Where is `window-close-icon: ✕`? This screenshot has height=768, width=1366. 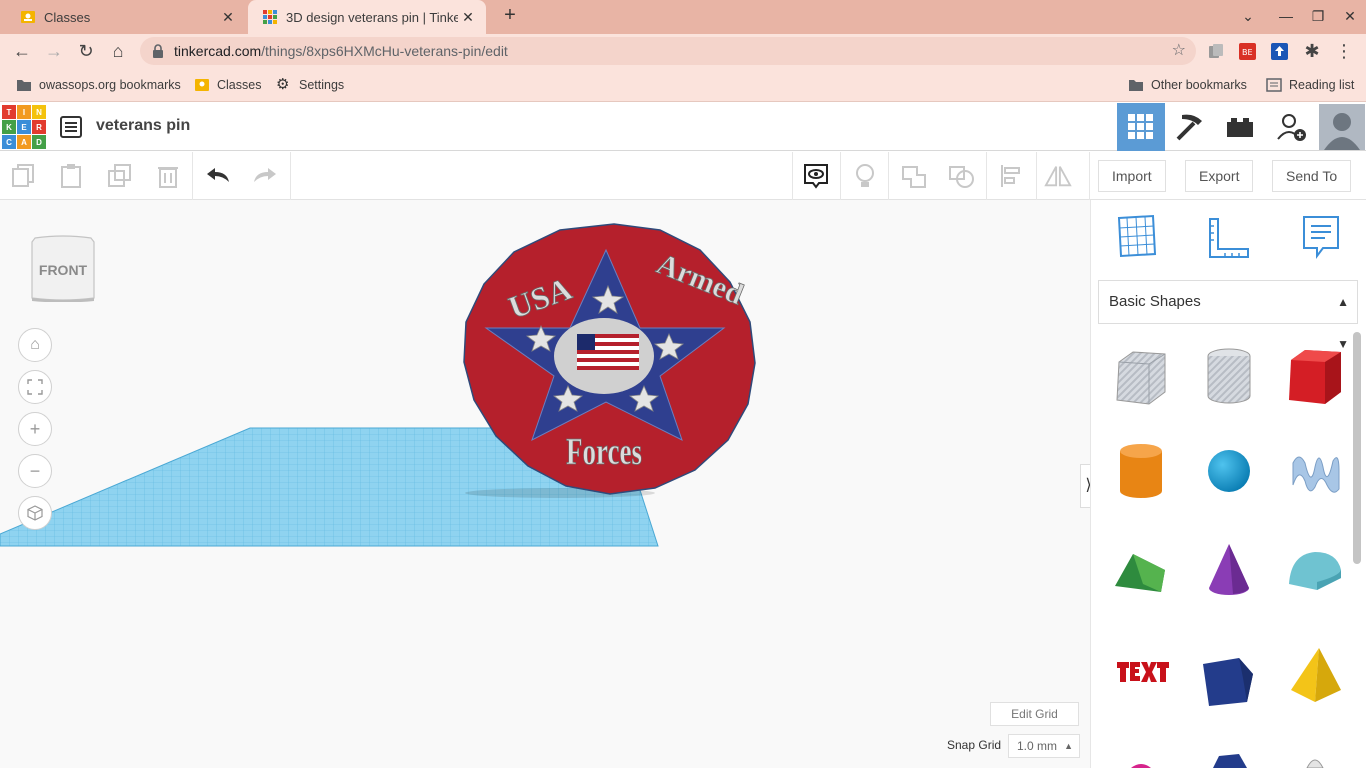
window-close-icon: ✕ is located at coordinates (1350, 16).